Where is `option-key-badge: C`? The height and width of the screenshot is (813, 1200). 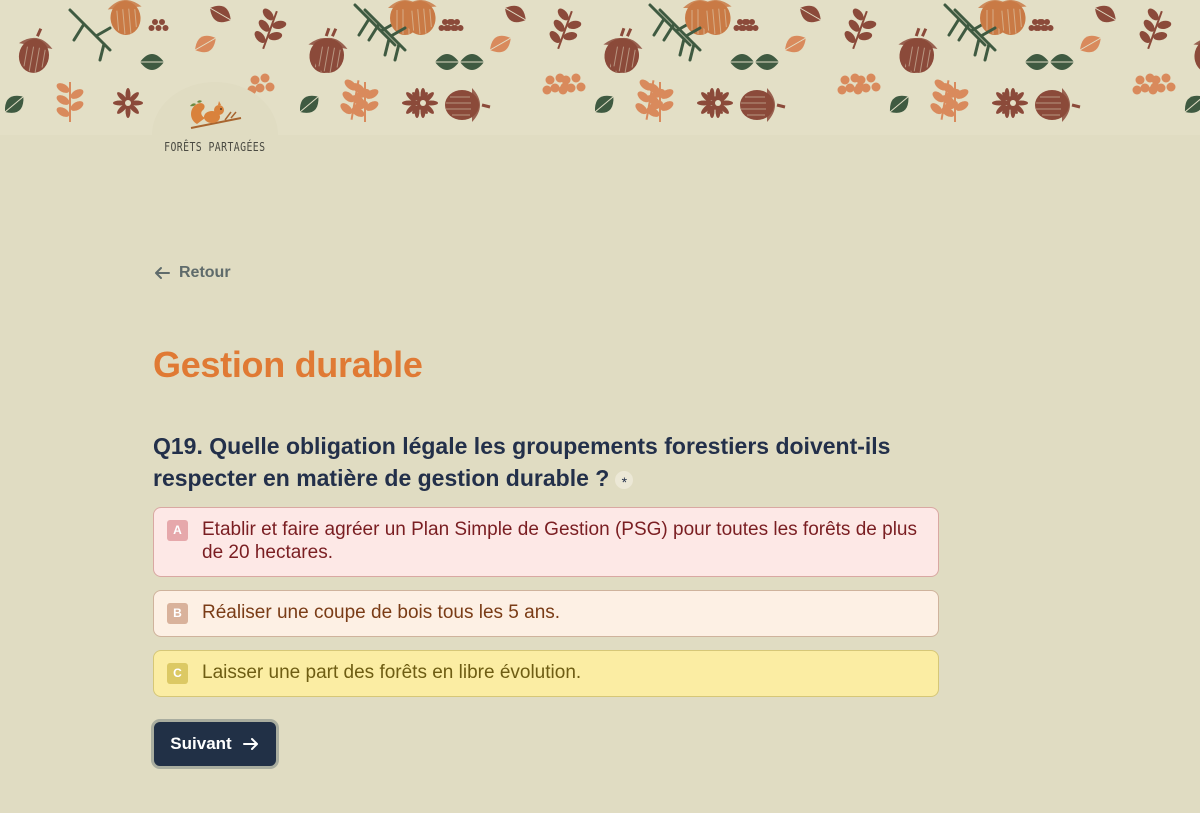
option-key-badge: C is located at coordinates (177, 673).